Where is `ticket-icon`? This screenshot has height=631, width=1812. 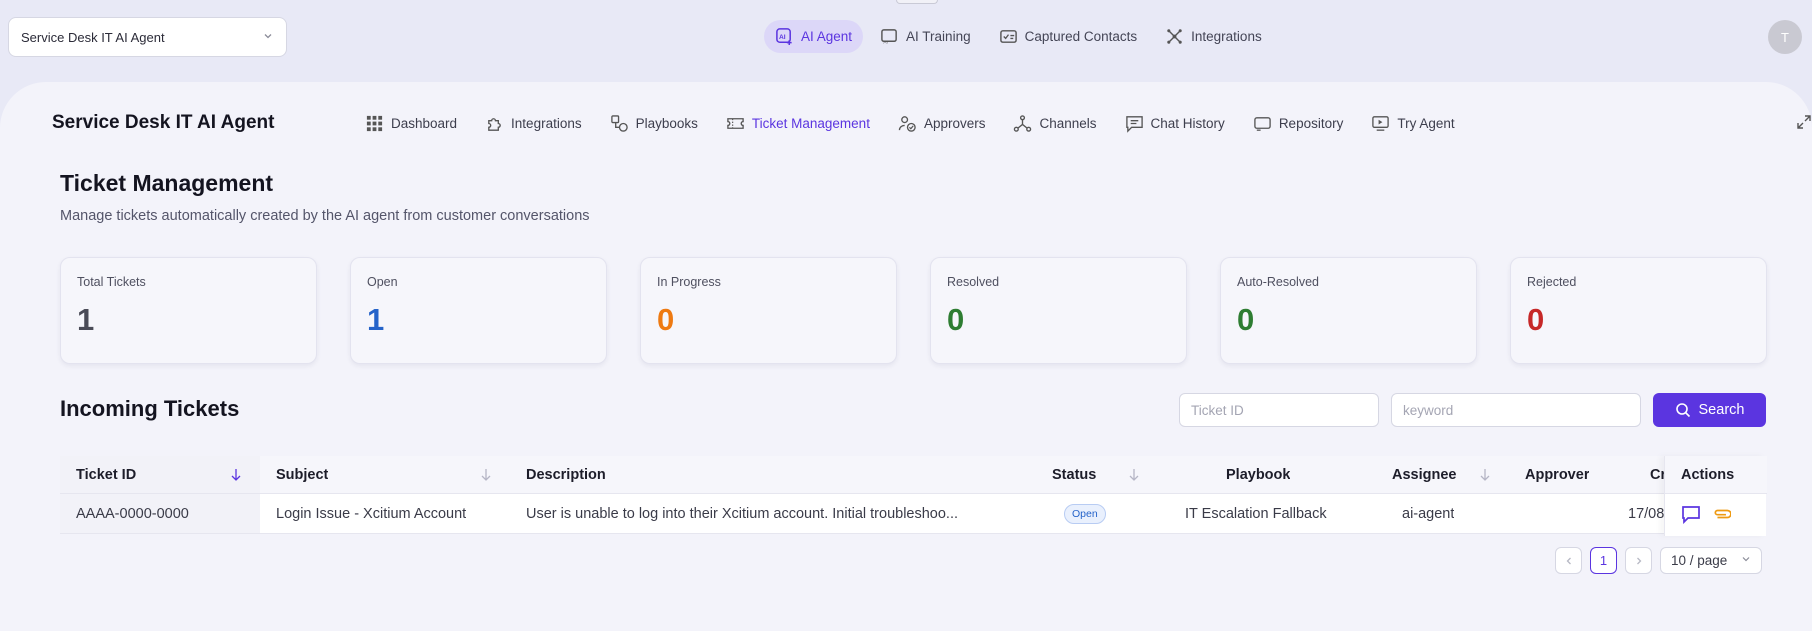
ticket-icon is located at coordinates (735, 123).